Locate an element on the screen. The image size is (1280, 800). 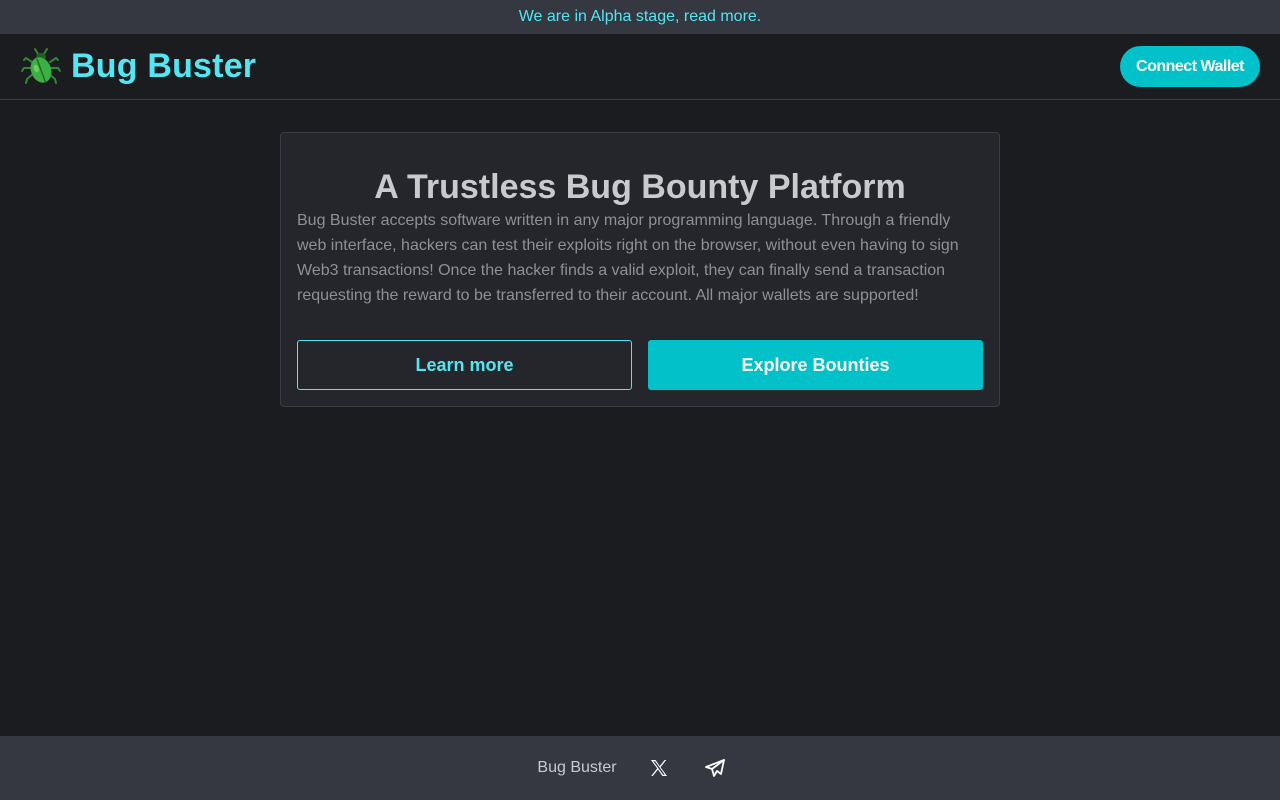
learn-more-button: Learn more is located at coordinates (464, 365).